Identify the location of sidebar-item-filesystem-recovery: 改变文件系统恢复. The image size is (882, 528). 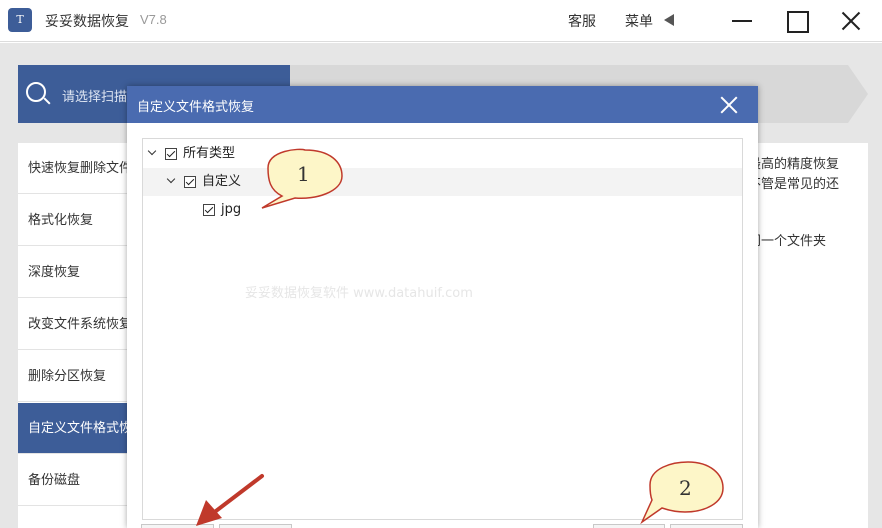
(74, 324).